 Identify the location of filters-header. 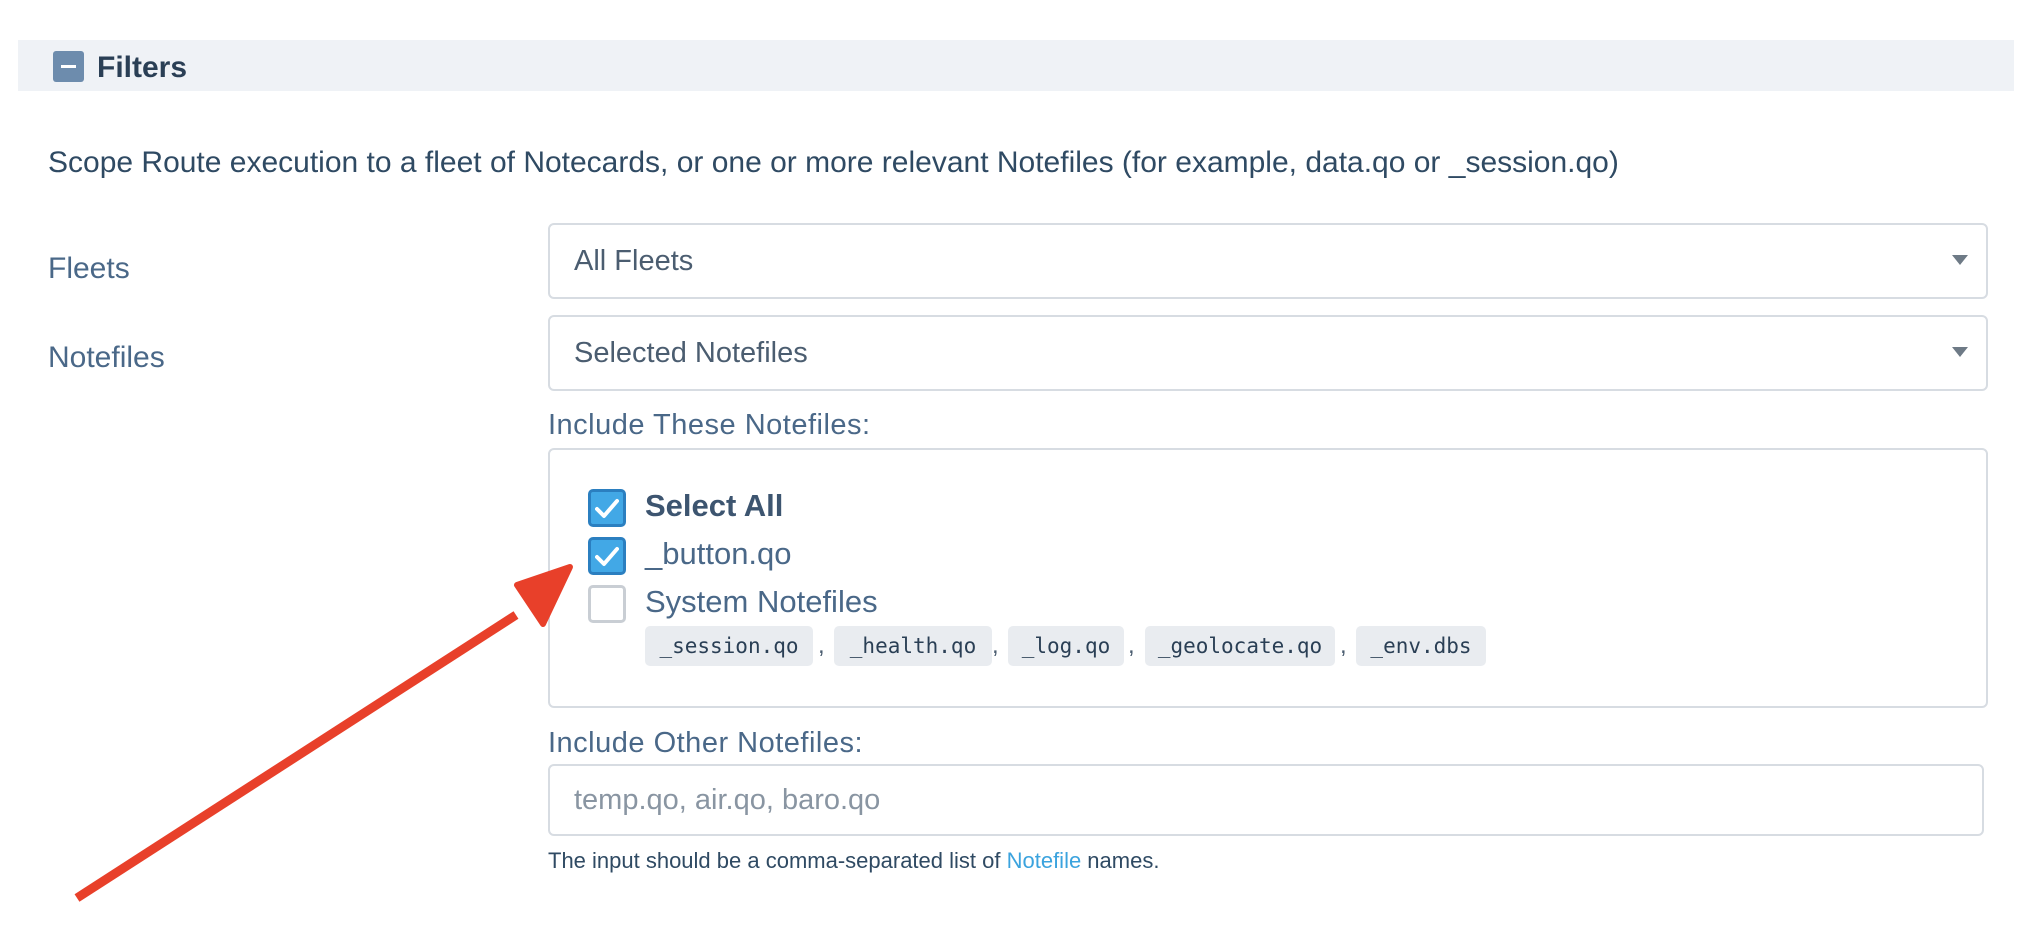
(1016, 65).